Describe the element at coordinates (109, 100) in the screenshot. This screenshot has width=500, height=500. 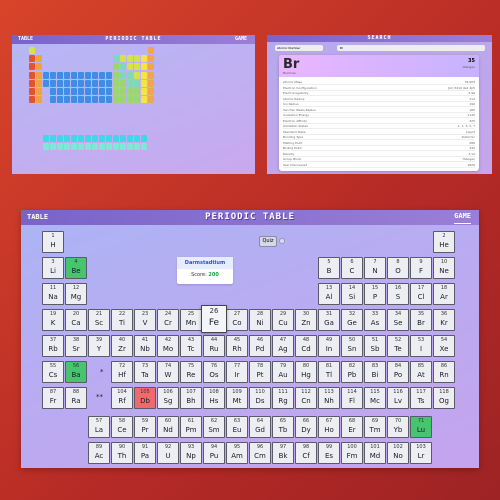
I see `mini-cell-cn` at that location.